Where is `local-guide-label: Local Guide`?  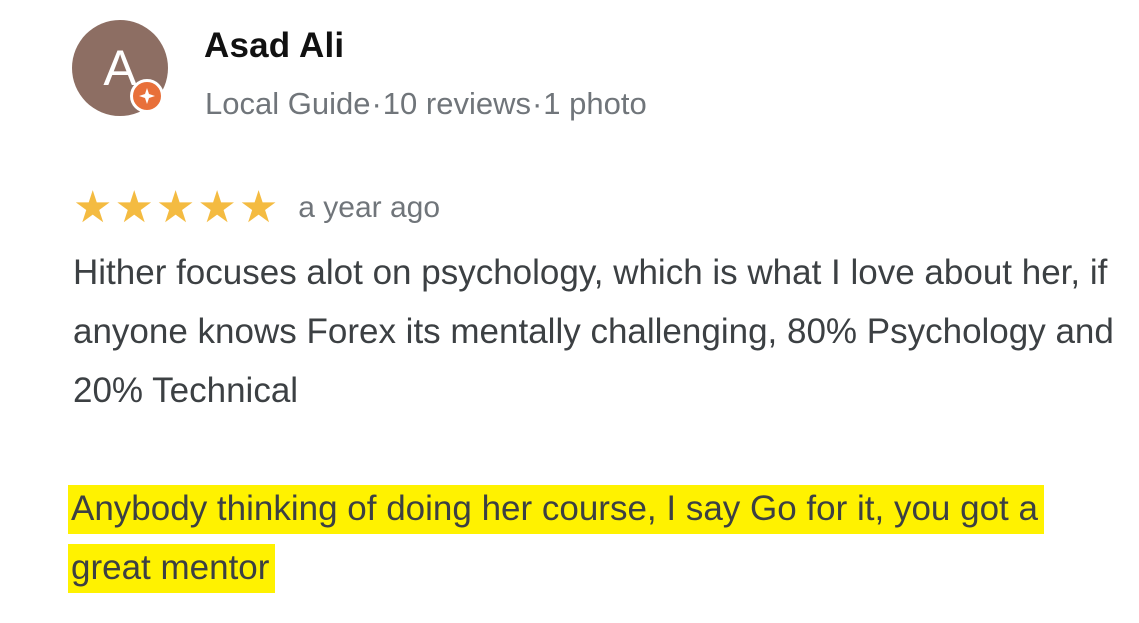
local-guide-label: Local Guide is located at coordinates (288, 103).